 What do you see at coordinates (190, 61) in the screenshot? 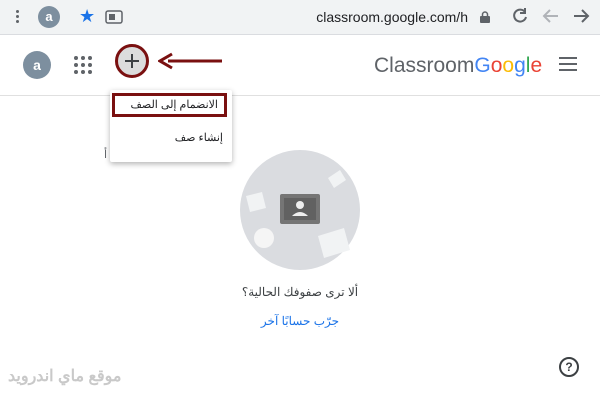
I see `annotation-arrow-icon` at bounding box center [190, 61].